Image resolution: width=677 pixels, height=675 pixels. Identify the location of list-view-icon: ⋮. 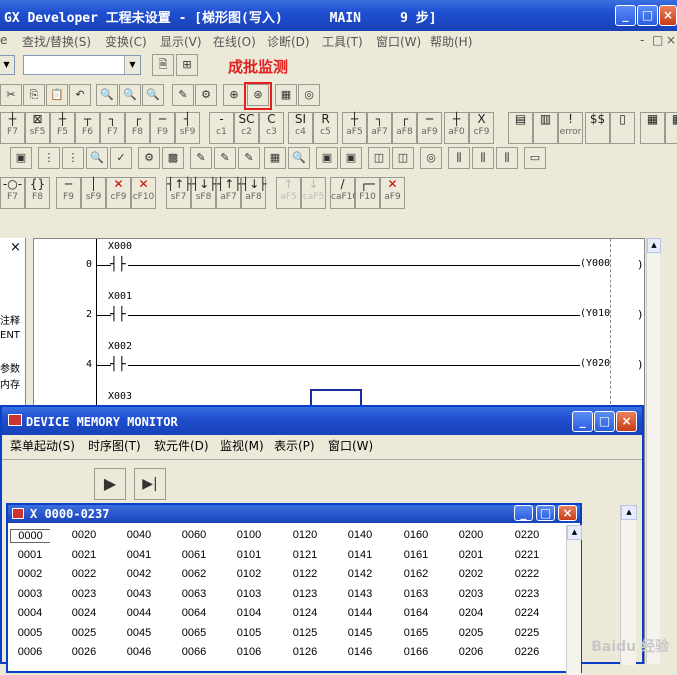
(73, 158).